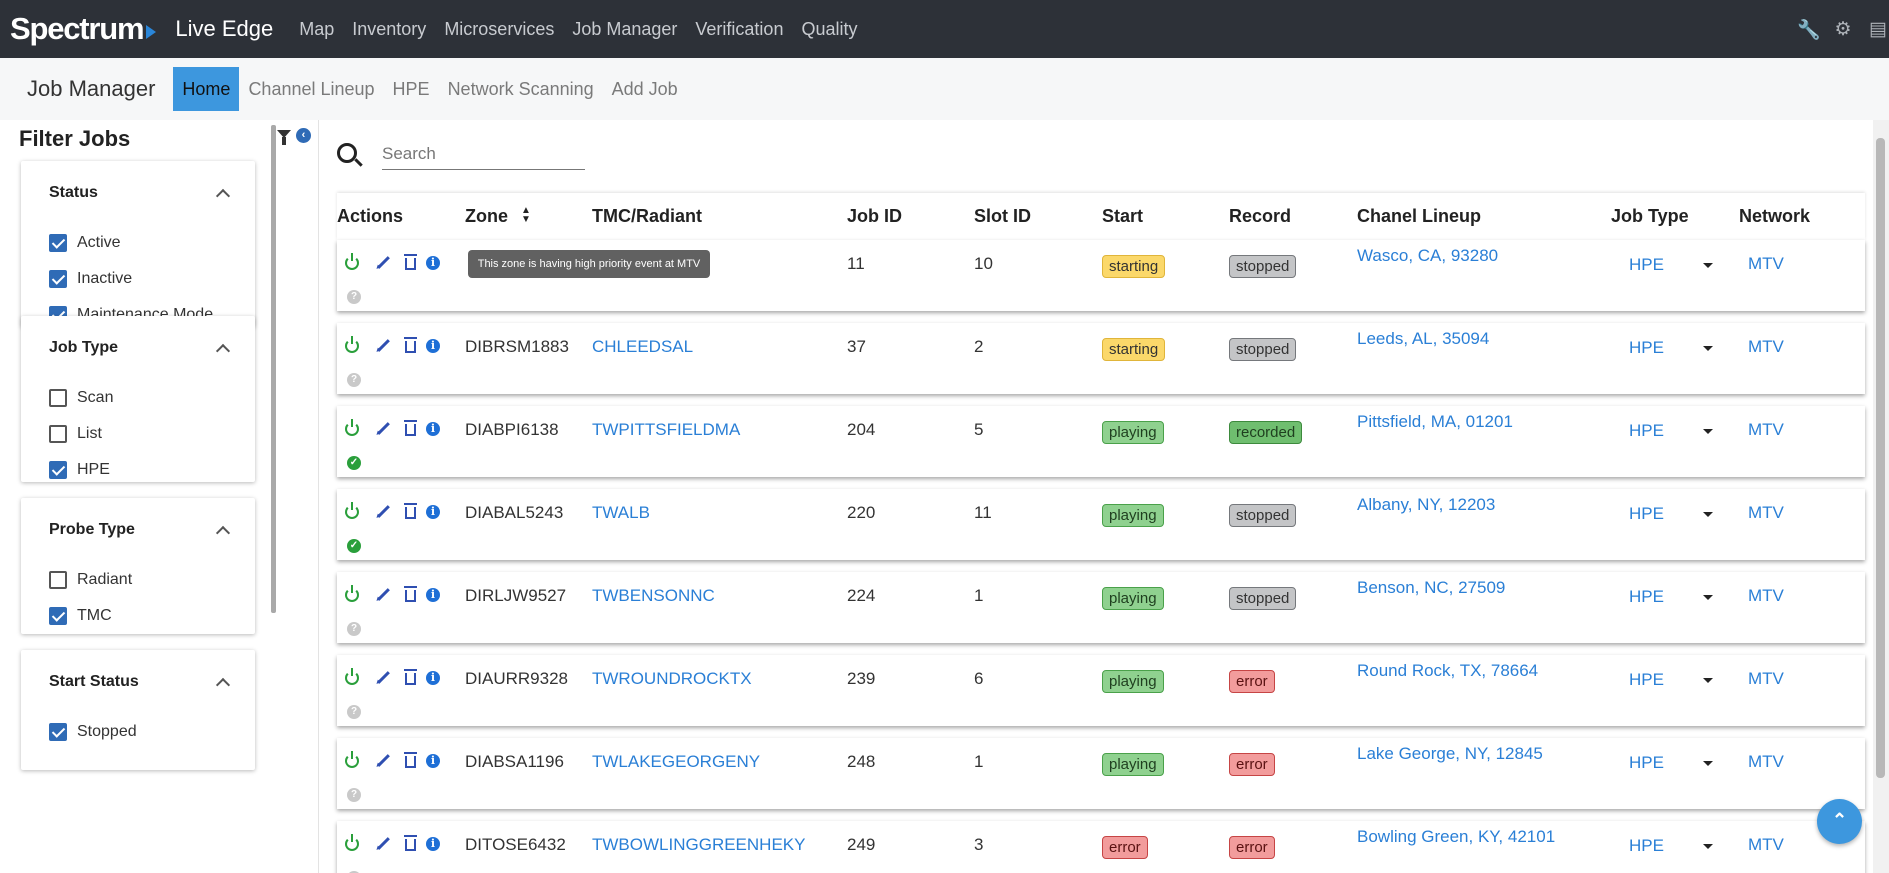 The height and width of the screenshot is (873, 1889). What do you see at coordinates (138, 682) in the screenshot?
I see `filter-panel-header: Start Status` at bounding box center [138, 682].